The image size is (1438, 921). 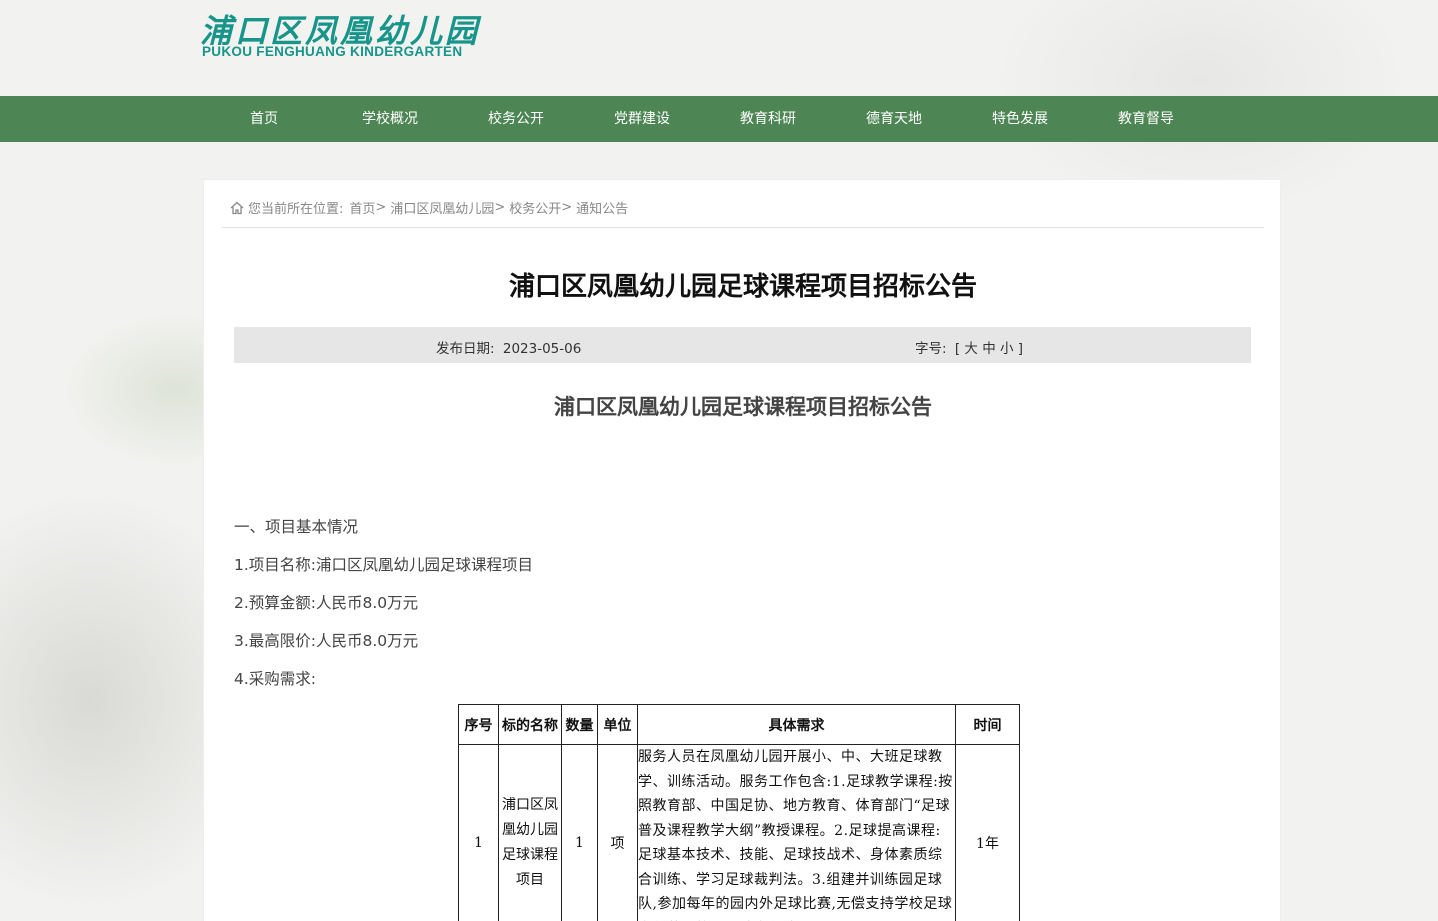 I want to click on publish-date-label: 发布日期:, so click(x=465, y=349).